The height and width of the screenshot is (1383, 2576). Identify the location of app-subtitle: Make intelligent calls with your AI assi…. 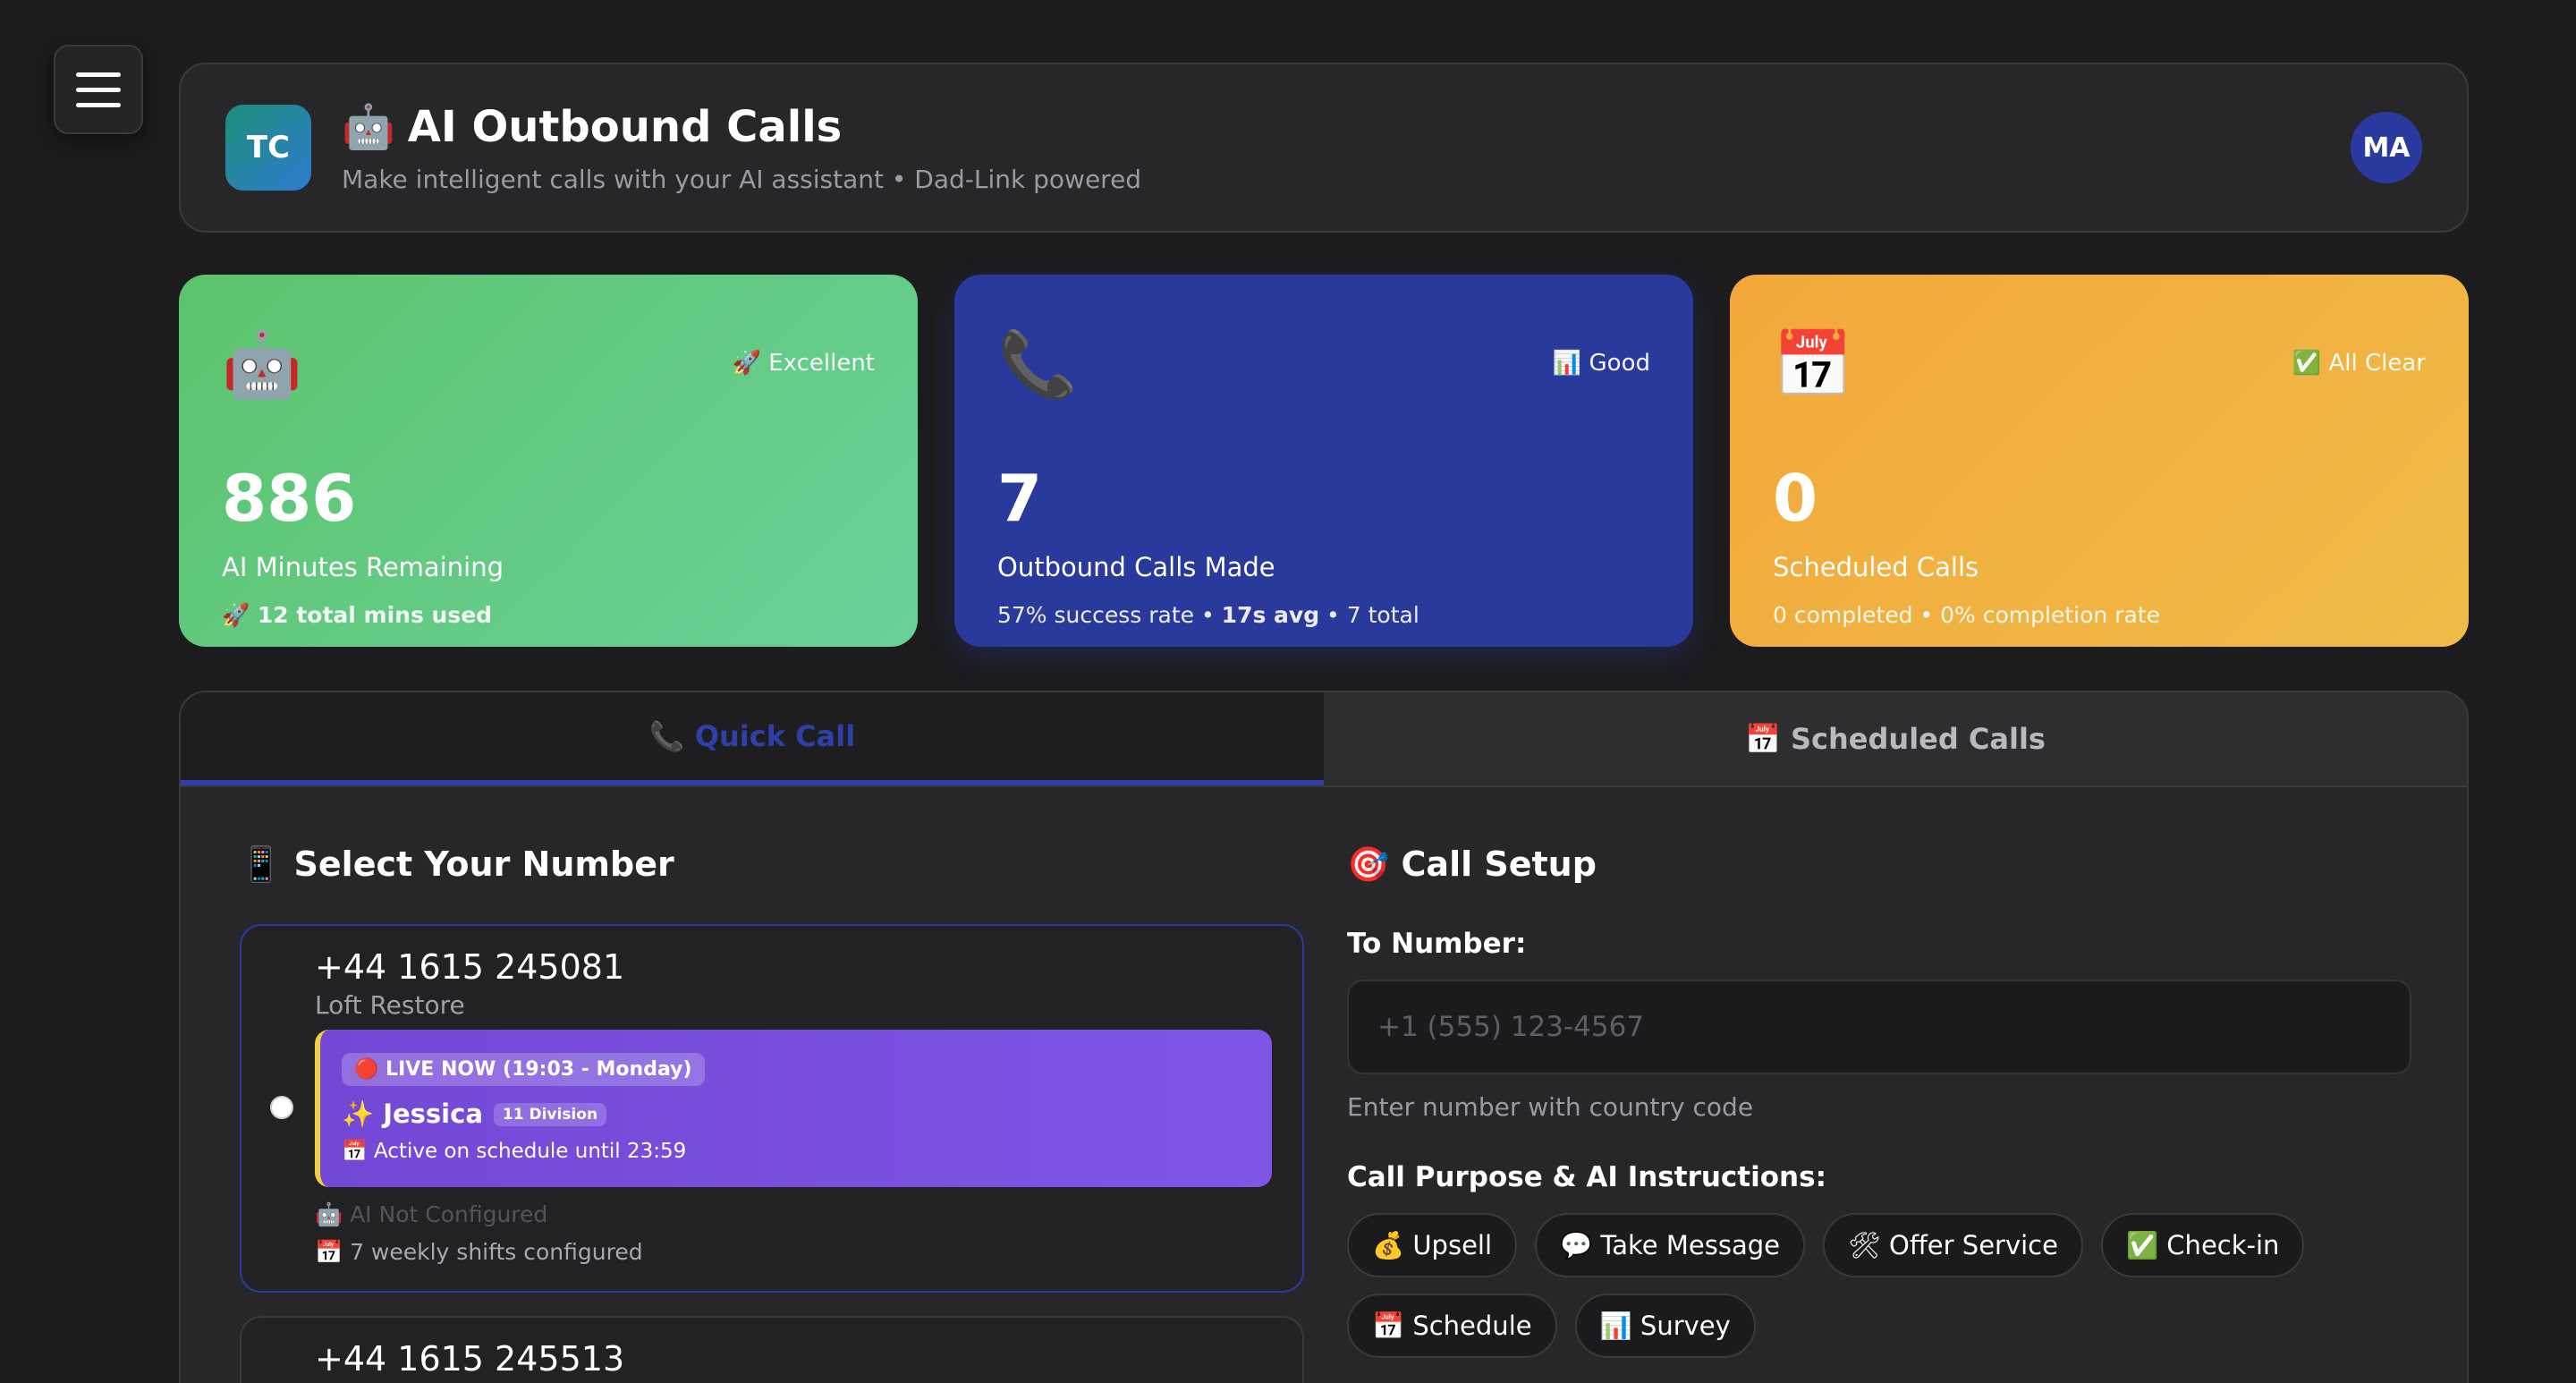
(742, 179).